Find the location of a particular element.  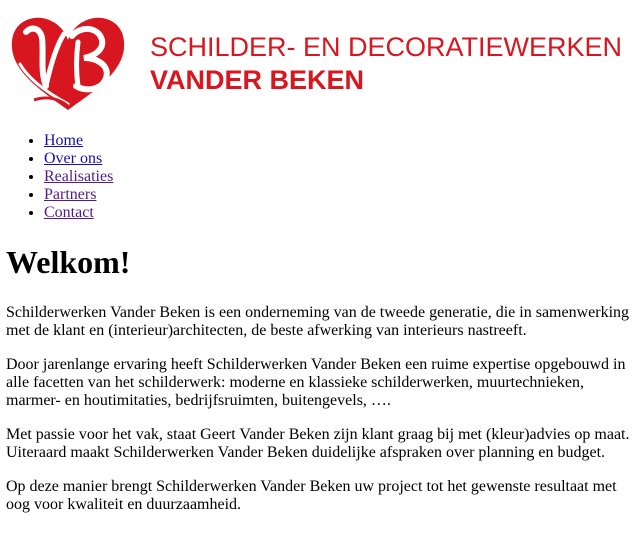

page-title: Welkom! is located at coordinates (68, 262).